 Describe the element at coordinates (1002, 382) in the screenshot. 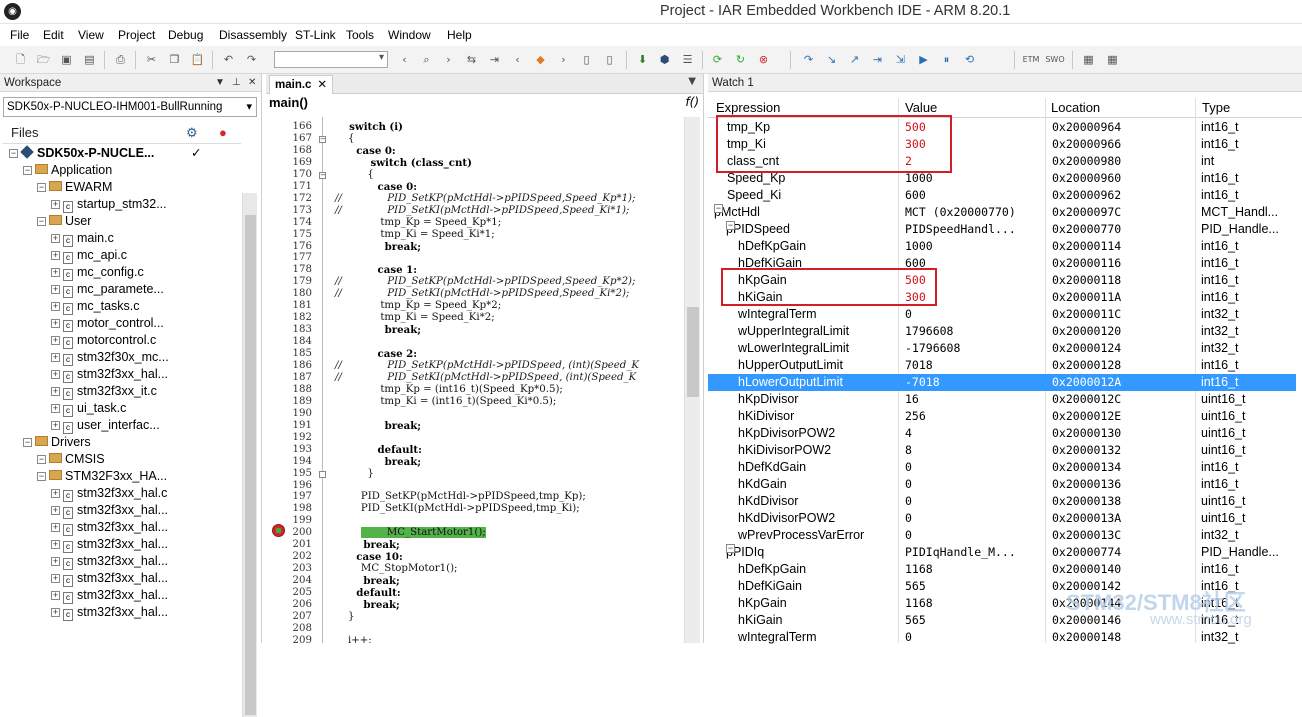

I see `watch-row: hLowerOutputLimit -7018 0x2000012A int16_t` at that location.